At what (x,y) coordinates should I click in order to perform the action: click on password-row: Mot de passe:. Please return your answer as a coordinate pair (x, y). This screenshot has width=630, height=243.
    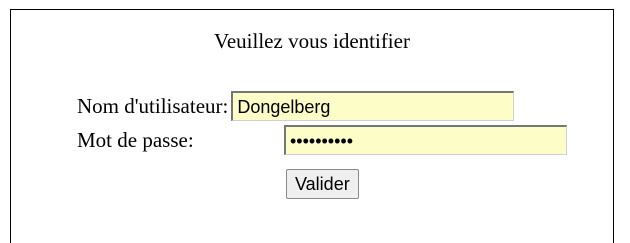
    Looking at the image, I should click on (322, 140).